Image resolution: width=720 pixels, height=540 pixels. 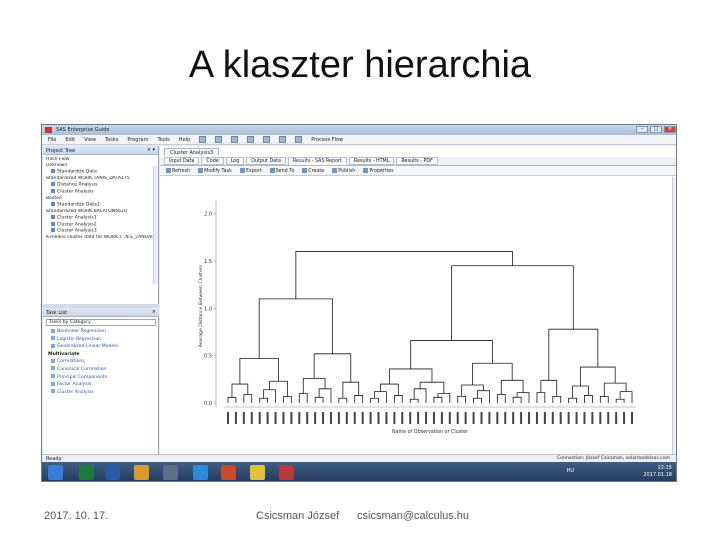 I want to click on result-tab: Output Data, so click(x=266, y=161).